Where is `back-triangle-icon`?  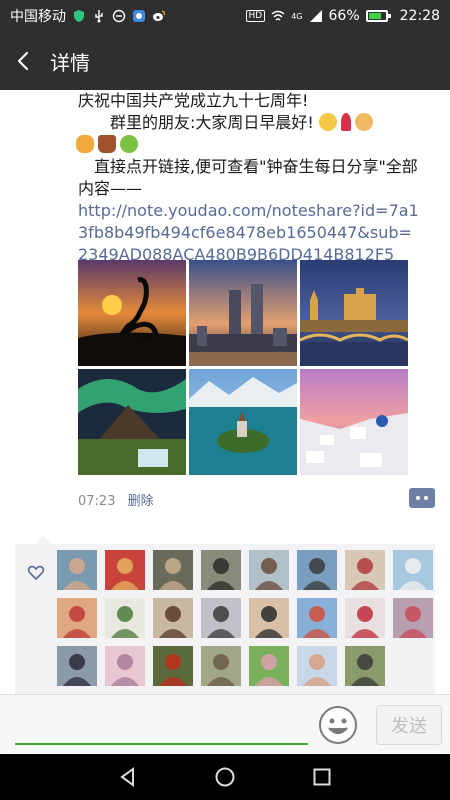 back-triangle-icon is located at coordinates (128, 777).